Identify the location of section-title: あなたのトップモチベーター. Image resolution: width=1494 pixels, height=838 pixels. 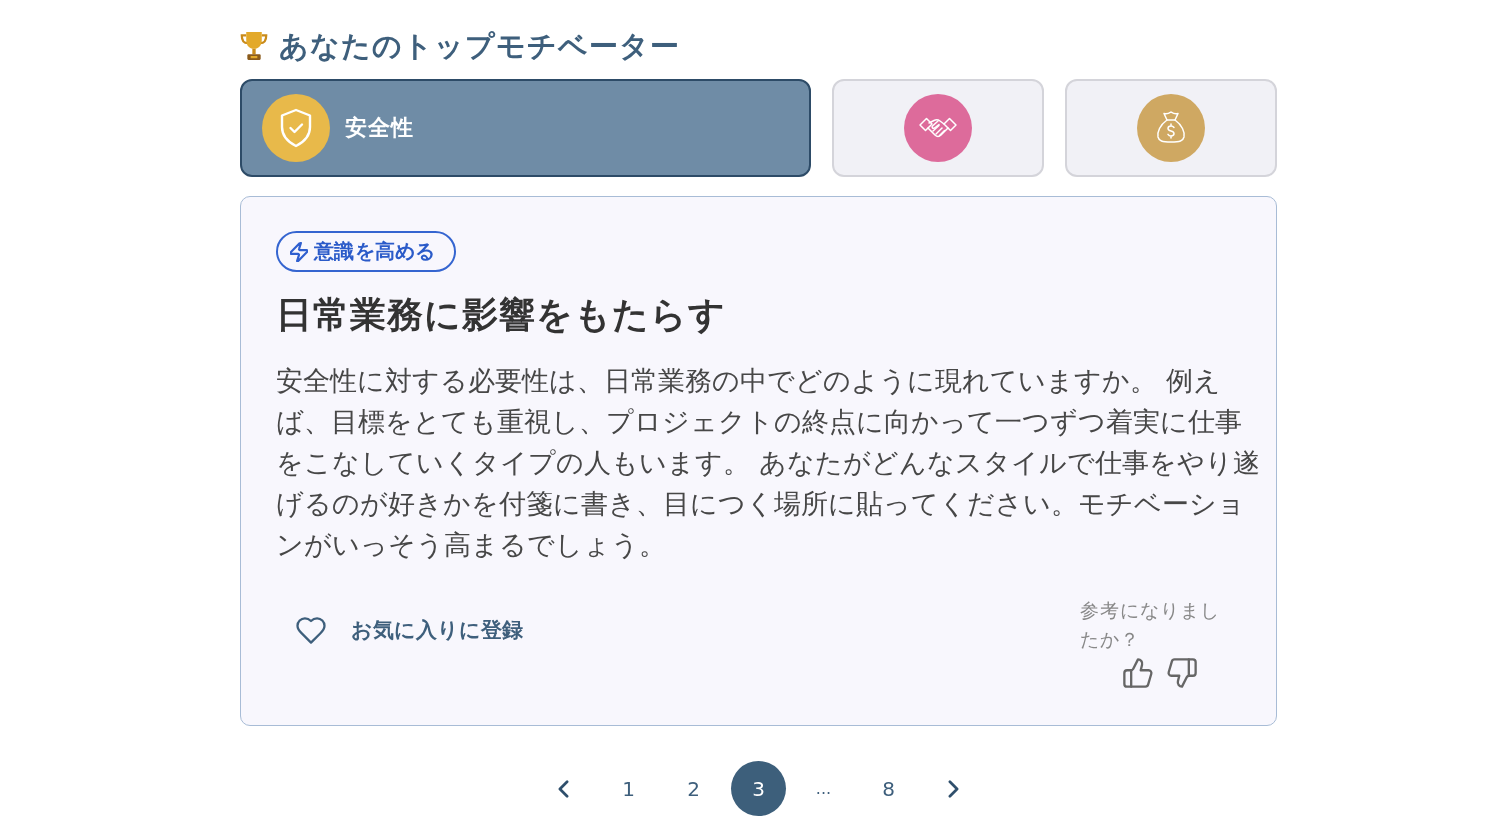
(479, 46).